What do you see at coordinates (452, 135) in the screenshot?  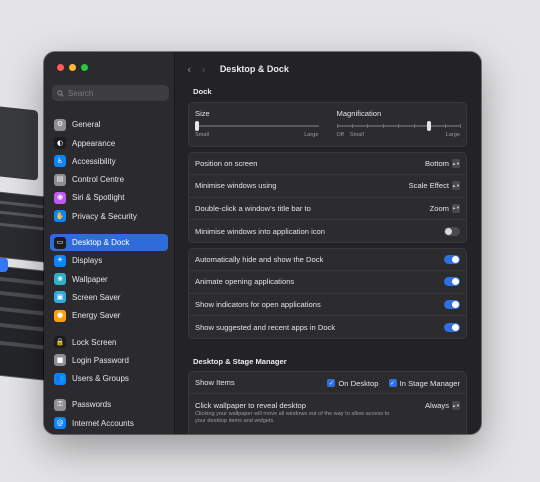 I see `magnification-max-label: Large` at bounding box center [452, 135].